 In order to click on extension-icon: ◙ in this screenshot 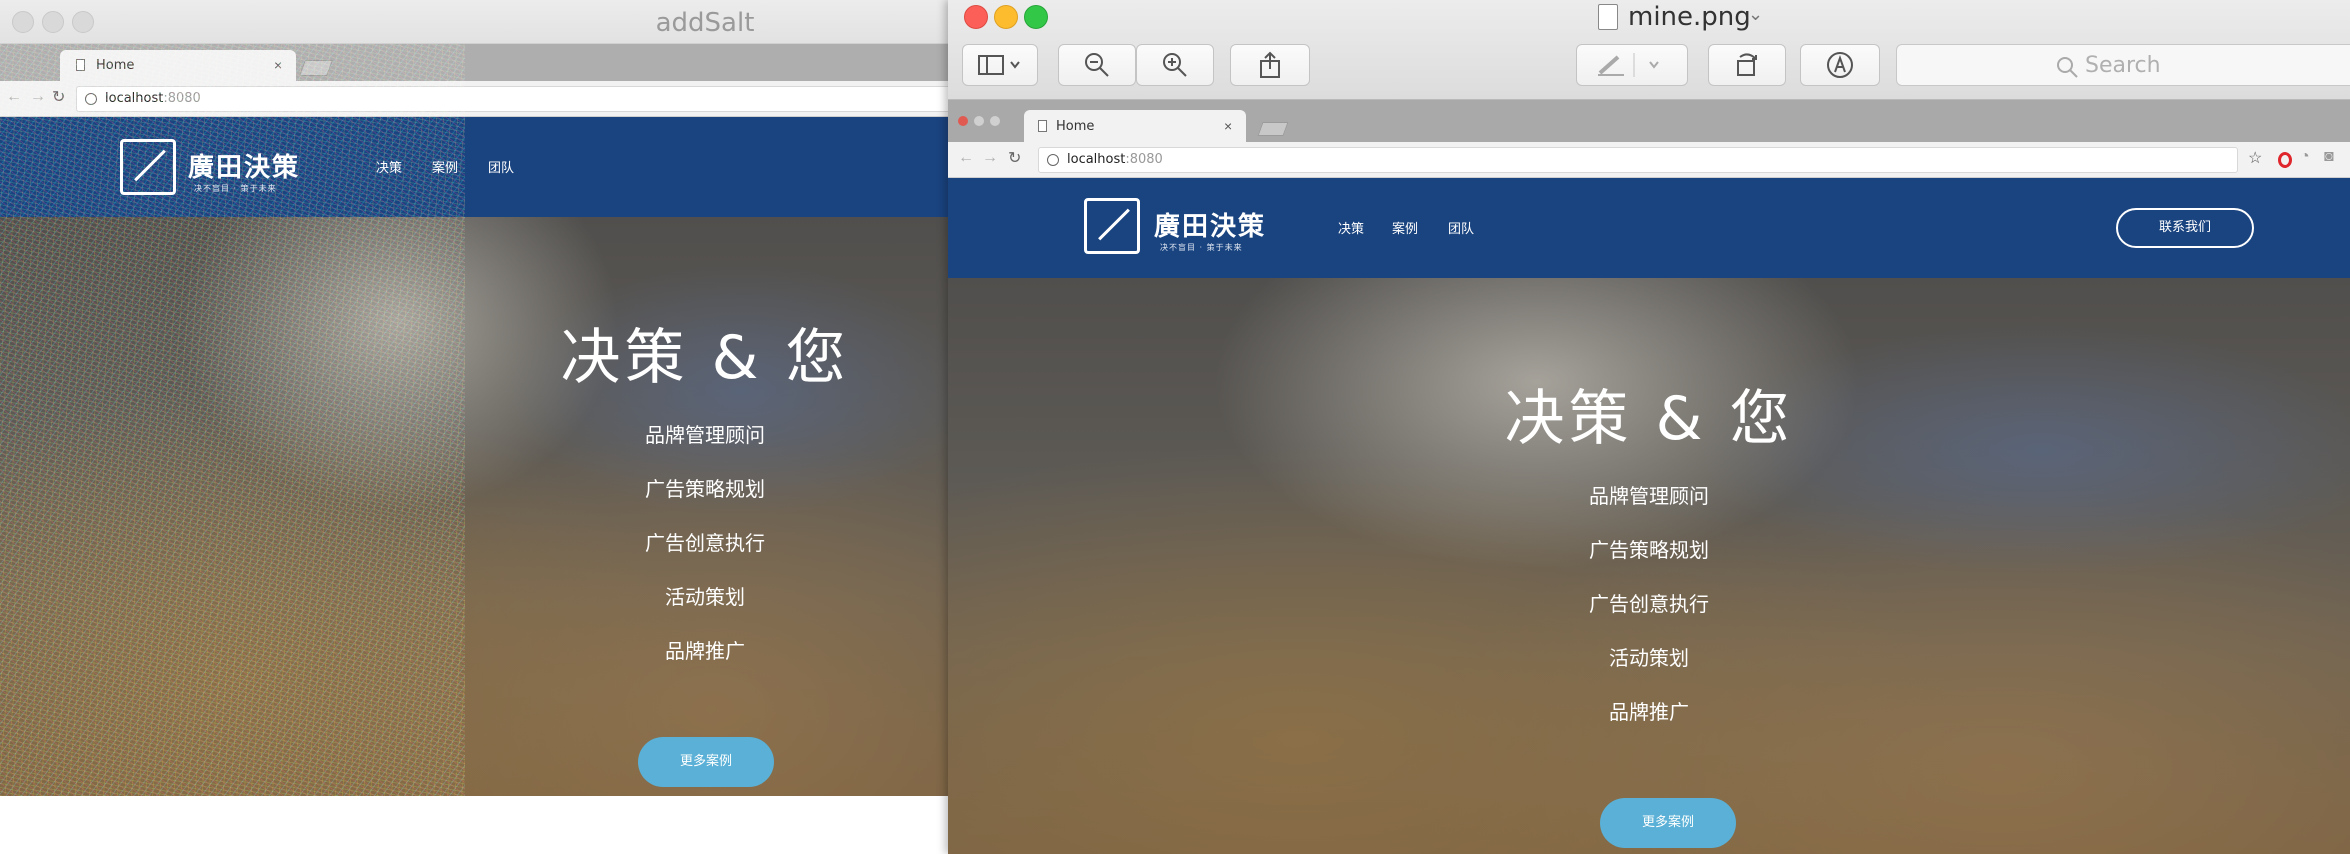, I will do `click(2329, 157)`.